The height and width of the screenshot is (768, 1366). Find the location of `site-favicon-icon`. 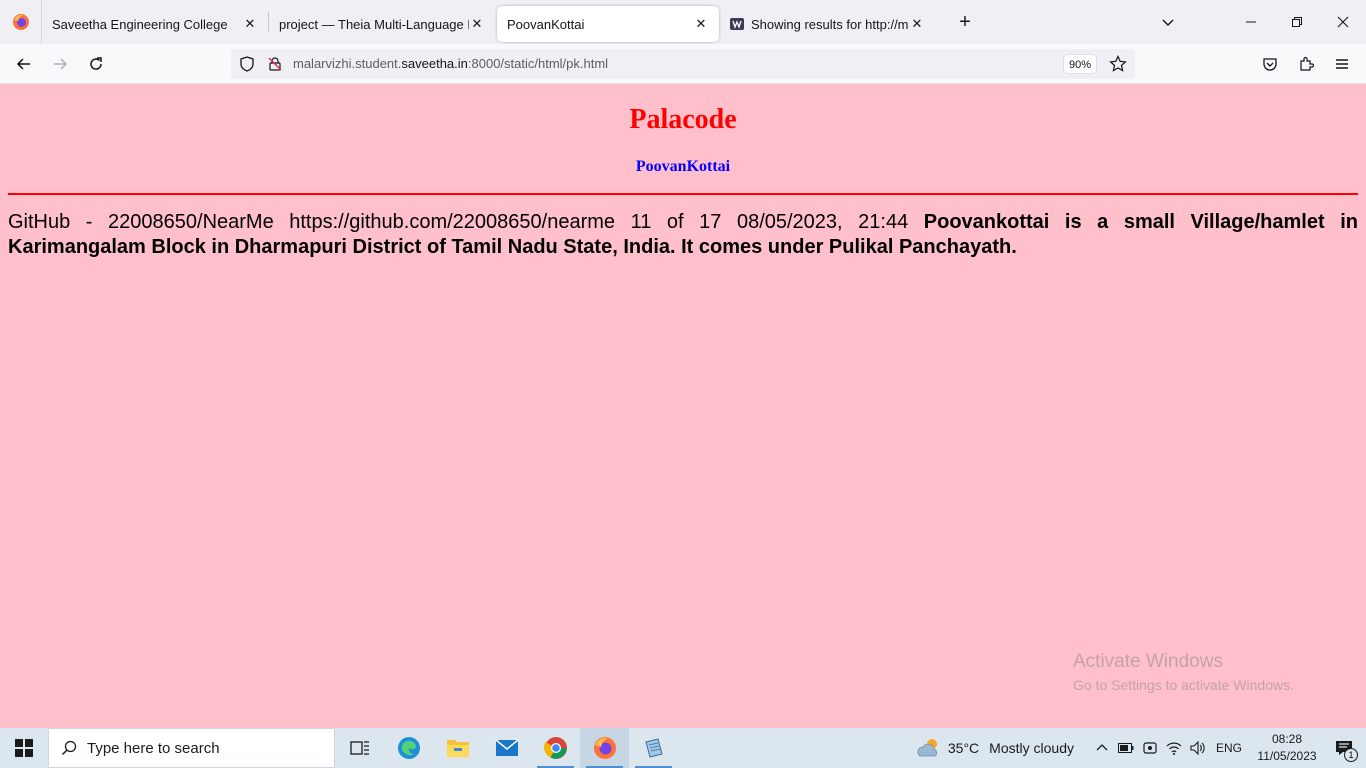

site-favicon-icon is located at coordinates (737, 24).